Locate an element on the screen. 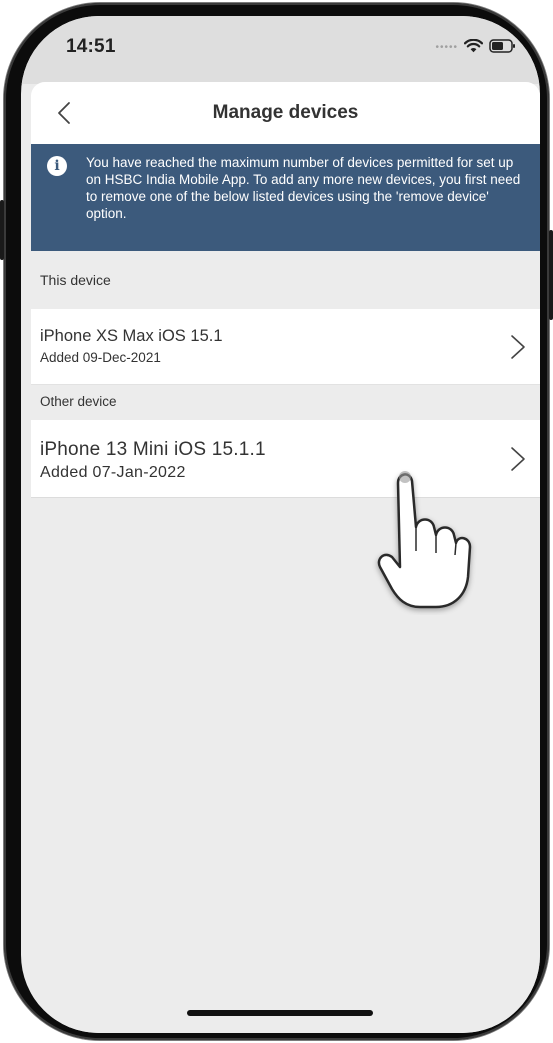  section-header-other-device: Other device is located at coordinates (285, 402).